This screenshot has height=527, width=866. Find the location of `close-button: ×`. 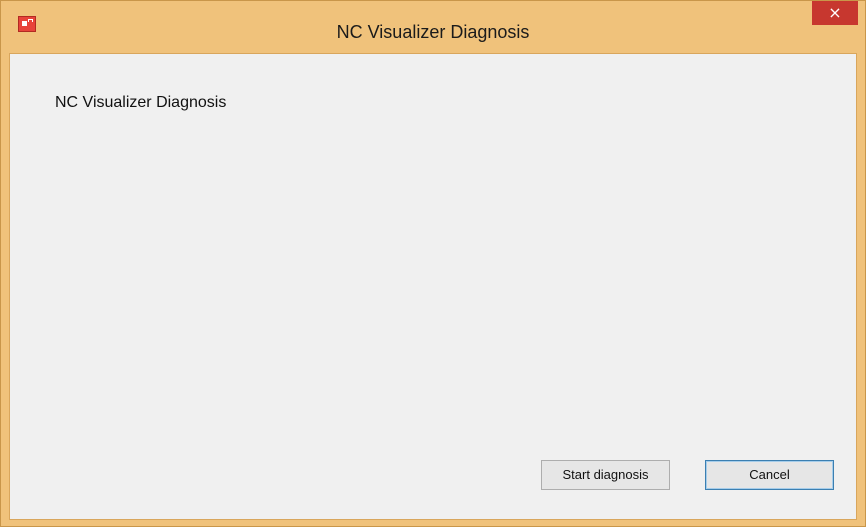

close-button: × is located at coordinates (835, 13).